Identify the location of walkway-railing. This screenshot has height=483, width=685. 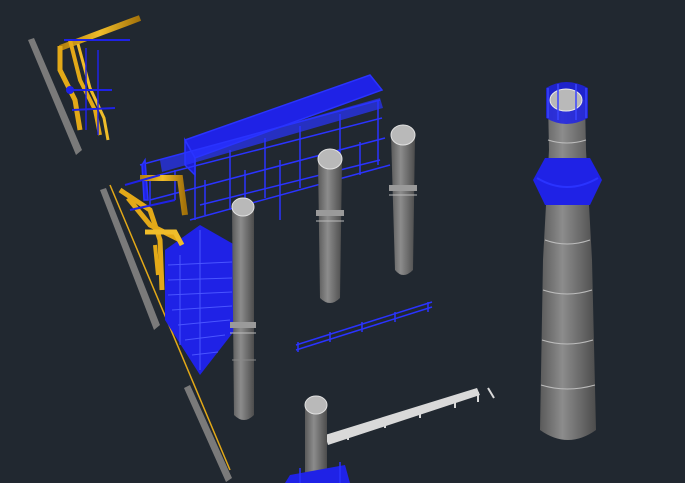
(364, 326).